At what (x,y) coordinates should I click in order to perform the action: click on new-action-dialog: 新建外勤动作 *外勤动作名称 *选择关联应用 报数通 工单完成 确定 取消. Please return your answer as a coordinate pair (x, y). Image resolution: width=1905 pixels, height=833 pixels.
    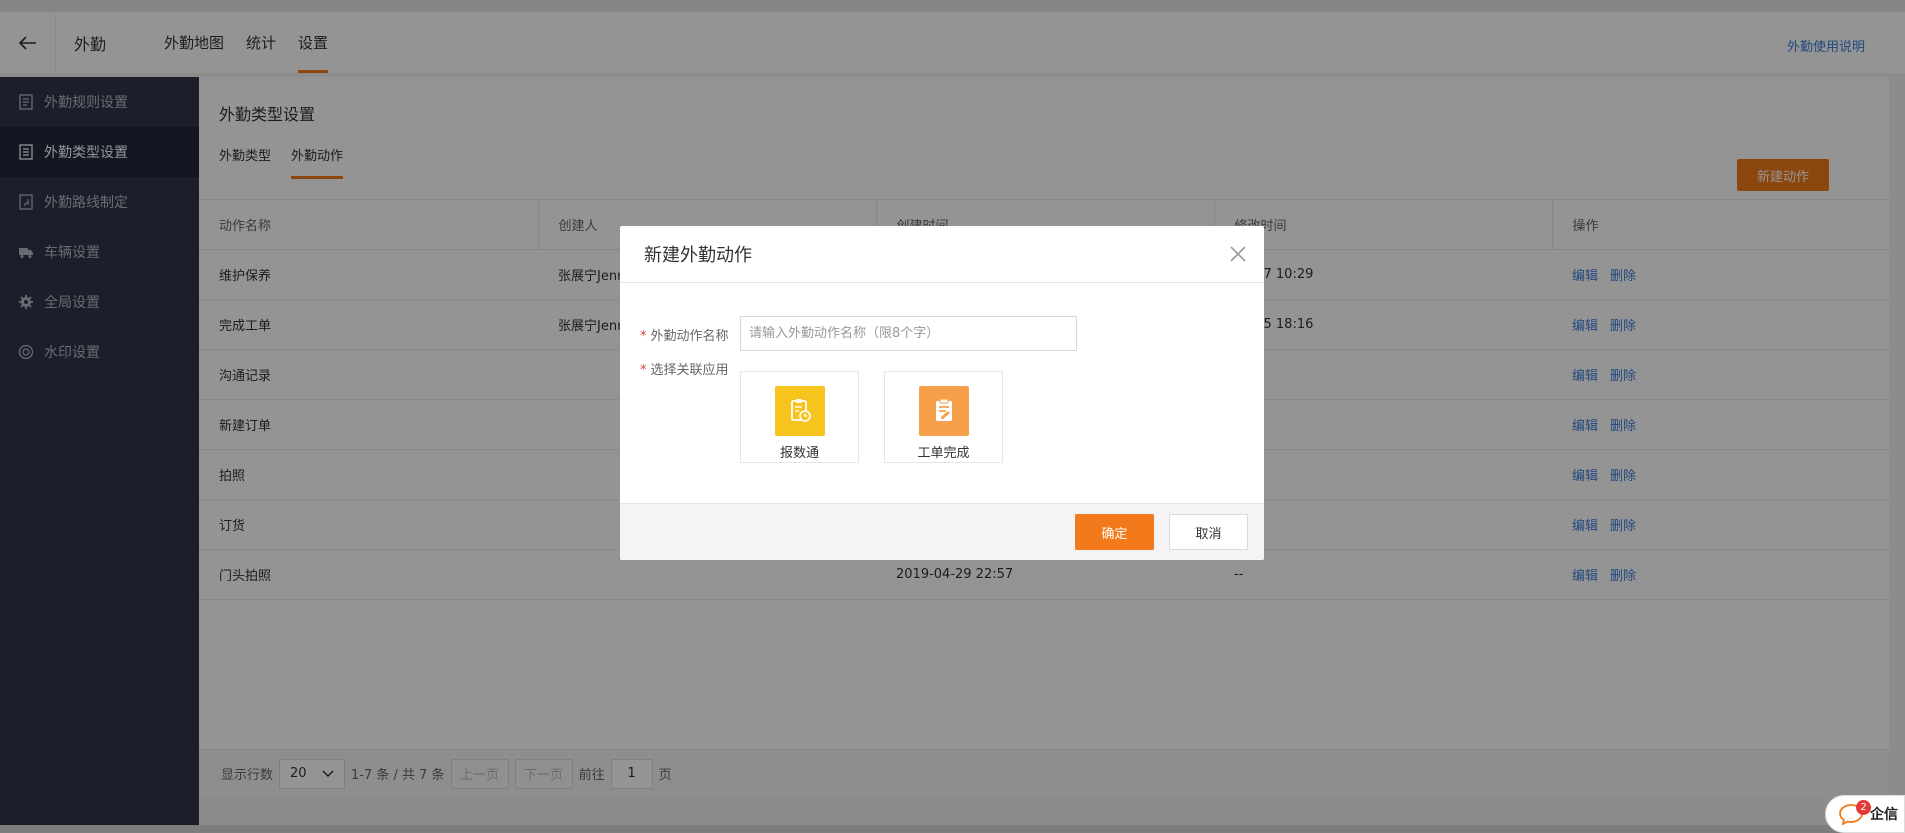
    Looking at the image, I should click on (942, 393).